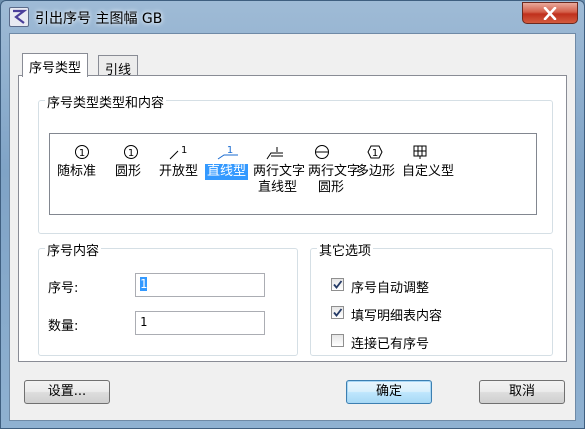  Describe the element at coordinates (178, 152) in the screenshot. I see `open-symbol-icon: 1` at that location.